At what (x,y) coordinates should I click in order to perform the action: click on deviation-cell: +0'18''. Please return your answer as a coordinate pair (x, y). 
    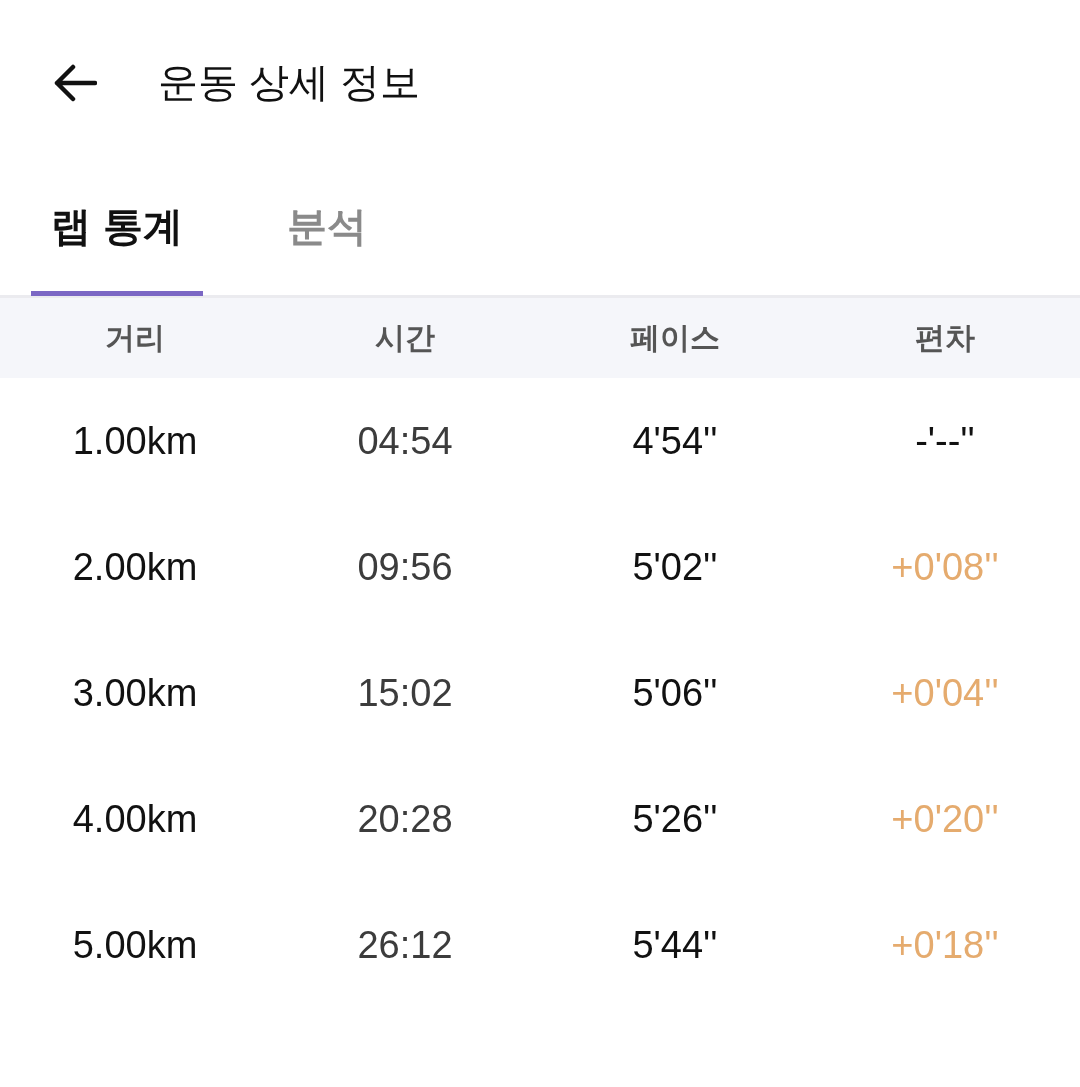
    Looking at the image, I should click on (945, 945).